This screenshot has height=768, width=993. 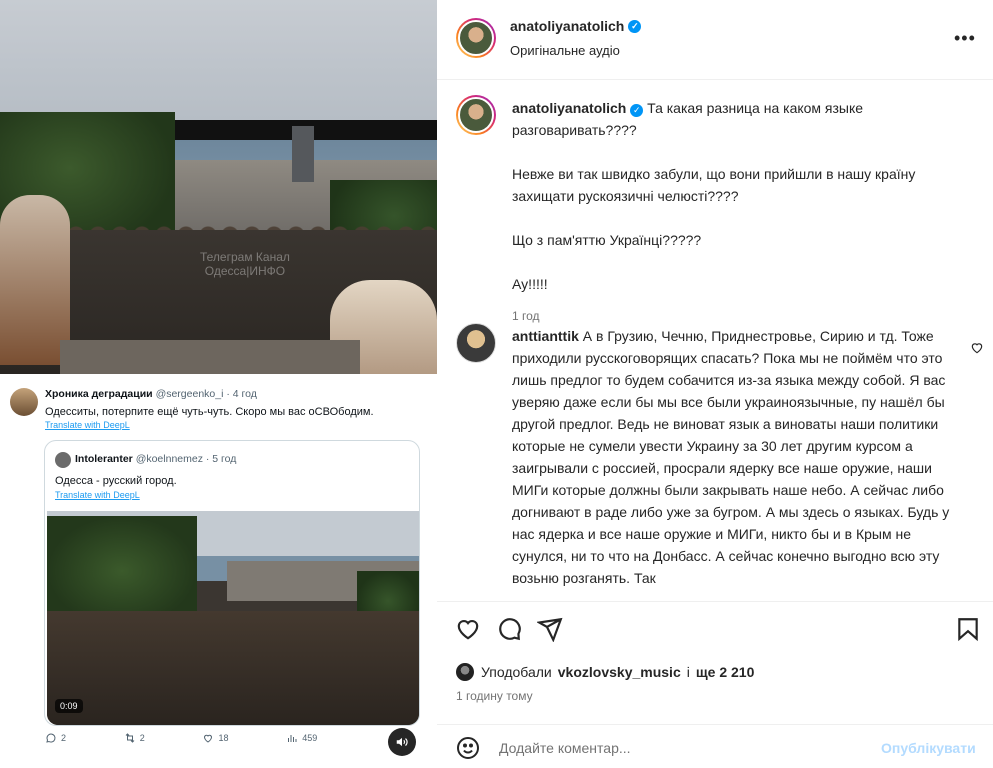 I want to click on caption-avatar, so click(x=476, y=115).